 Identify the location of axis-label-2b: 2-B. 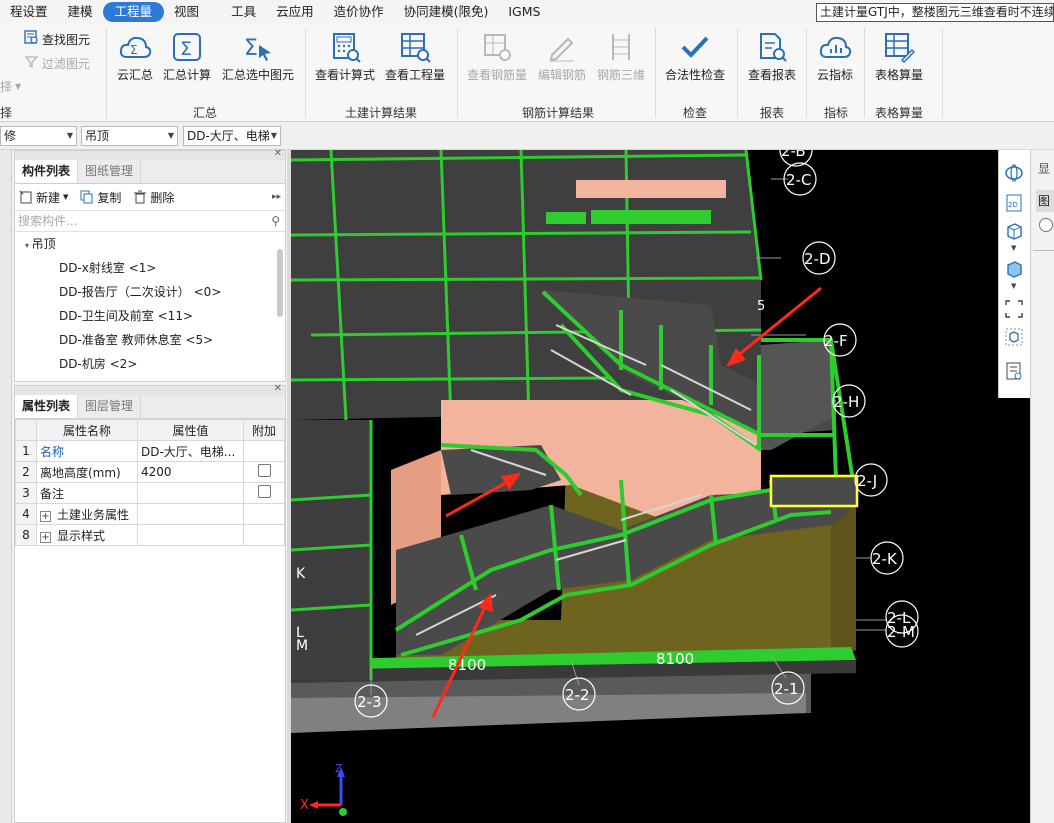
(793, 155).